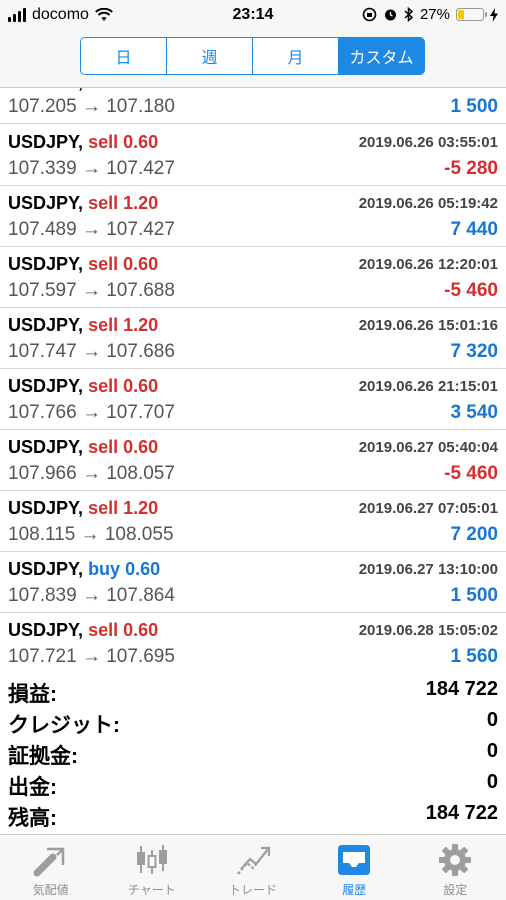 Image resolution: width=506 pixels, height=900 pixels. I want to click on trade-time: 2019.06.27 05:40:04, so click(428, 447).